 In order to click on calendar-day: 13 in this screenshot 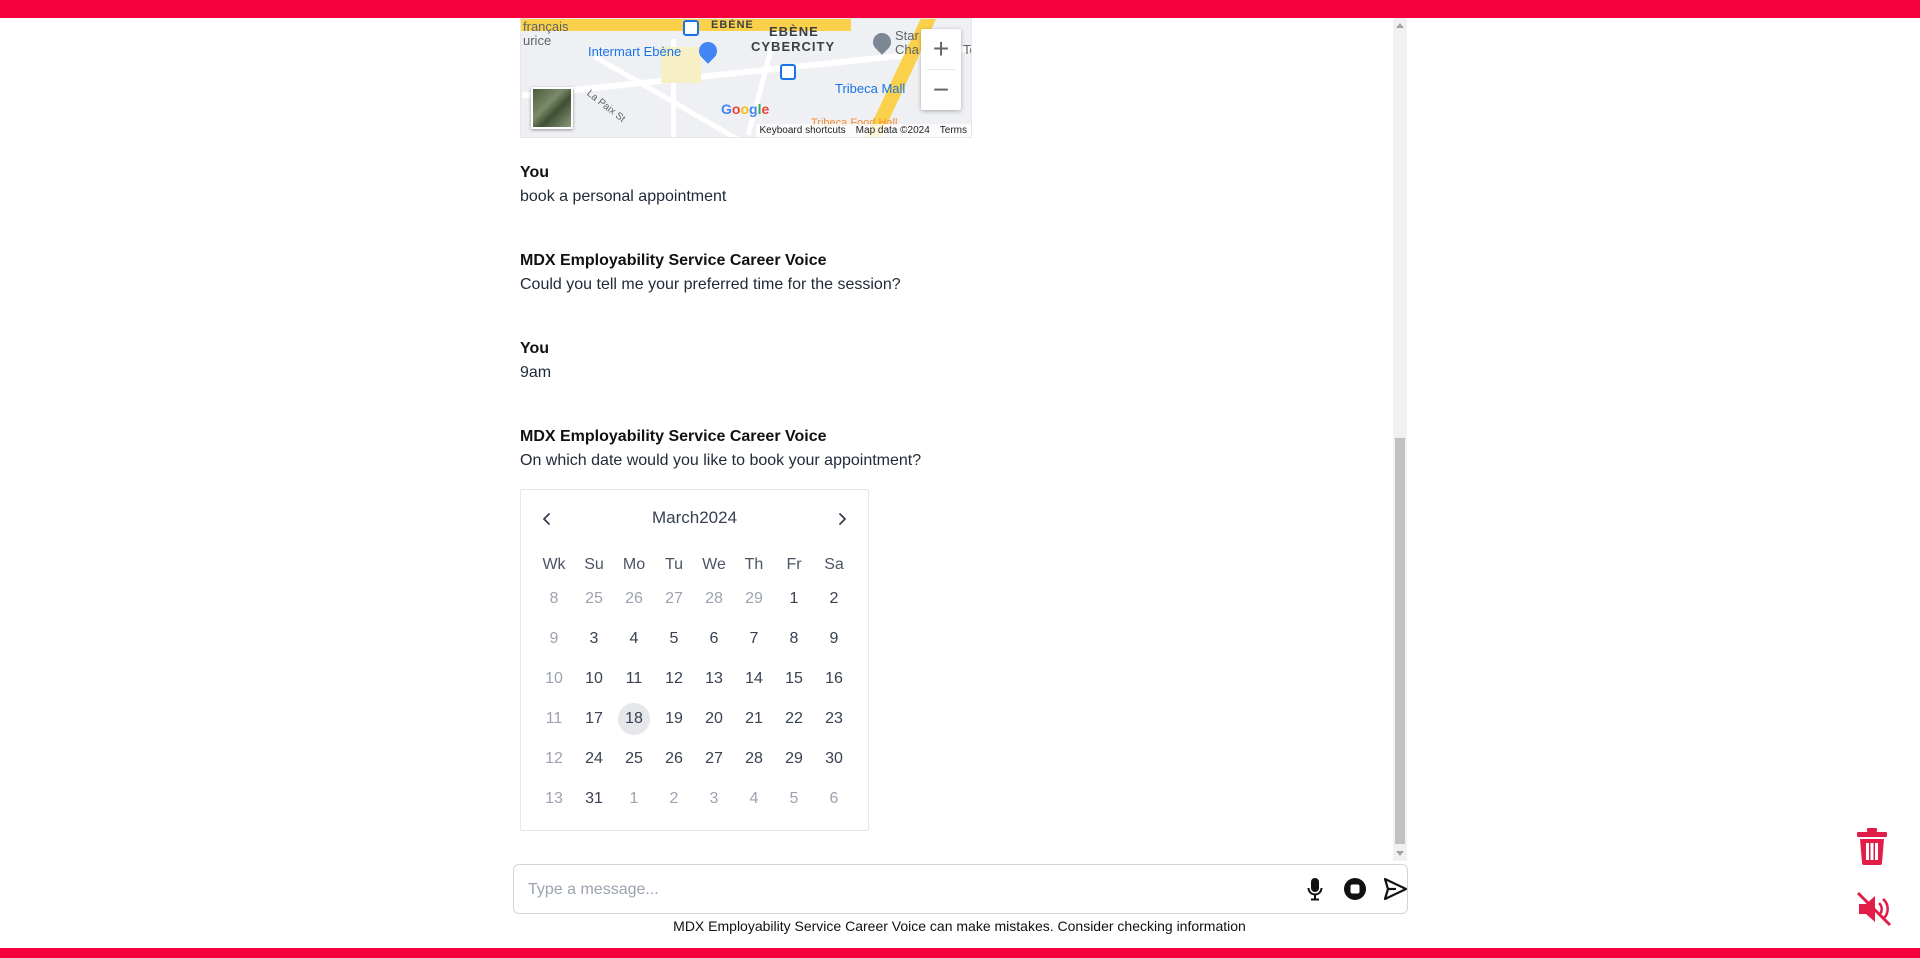, I will do `click(714, 679)`.